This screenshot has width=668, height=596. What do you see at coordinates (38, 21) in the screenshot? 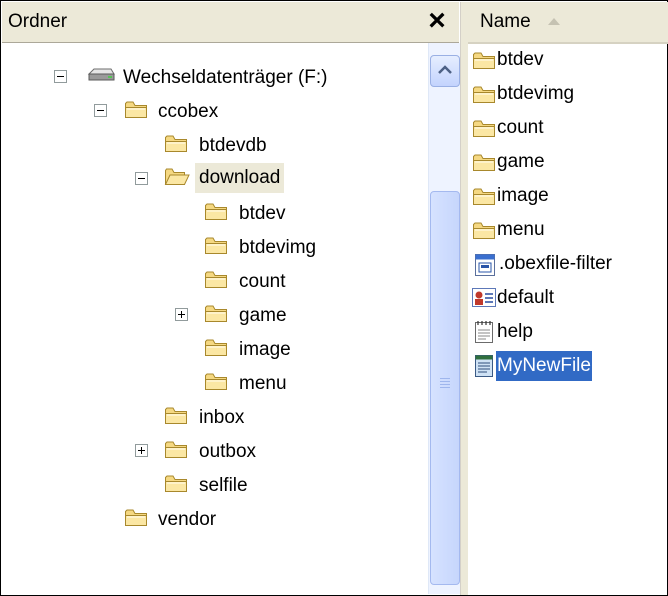
I see `folder-pane-title: Ordner` at bounding box center [38, 21].